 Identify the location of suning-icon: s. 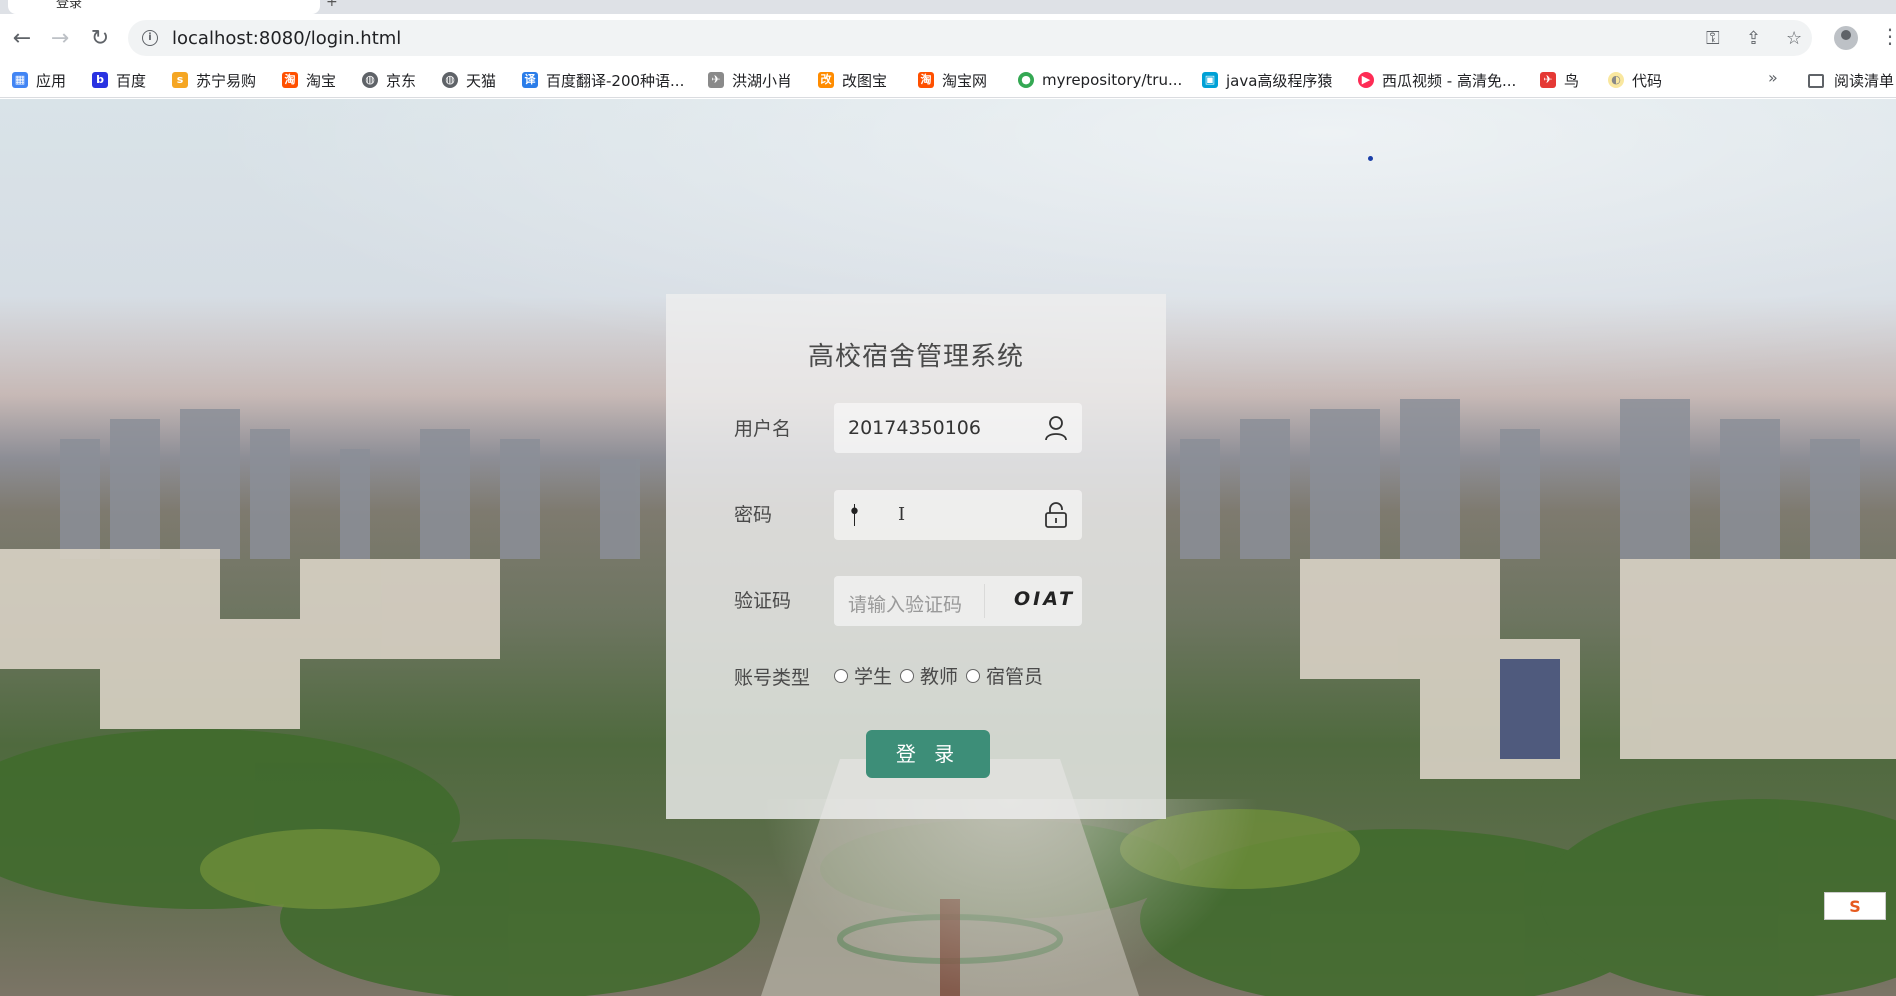
(180, 80).